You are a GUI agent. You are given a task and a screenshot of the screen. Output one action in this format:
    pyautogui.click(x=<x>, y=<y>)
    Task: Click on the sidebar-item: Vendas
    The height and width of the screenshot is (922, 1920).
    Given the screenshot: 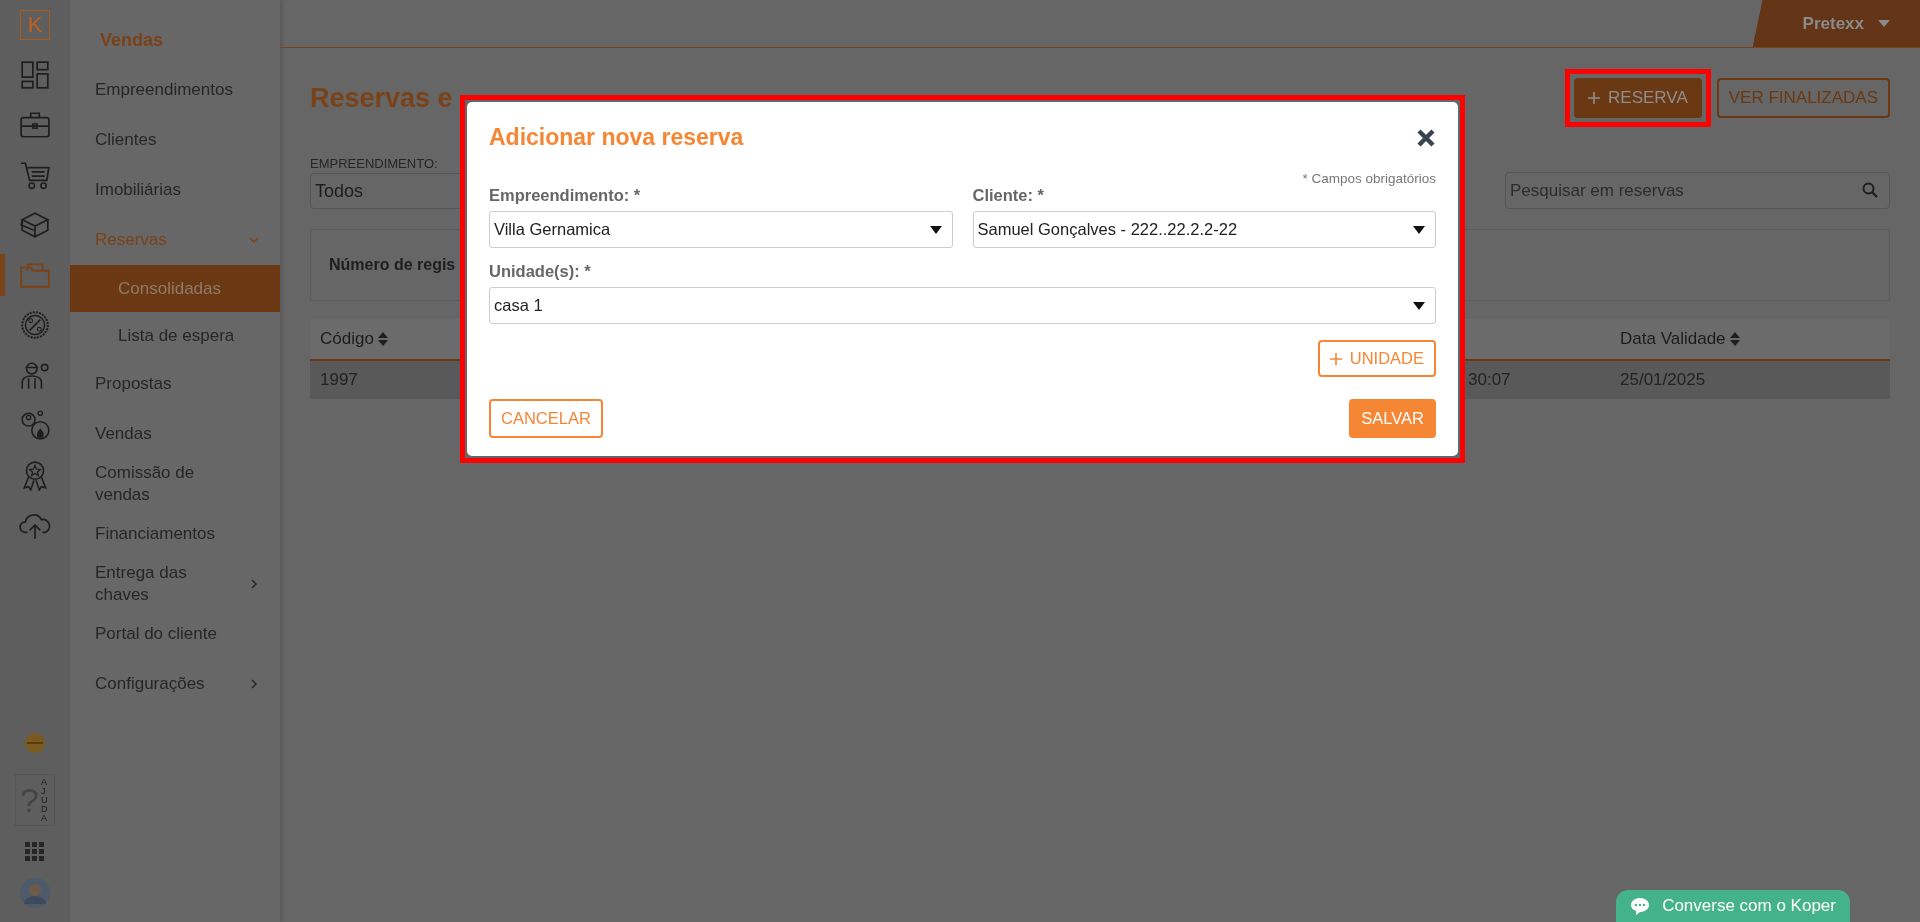 What is the action you would take?
    pyautogui.click(x=162, y=434)
    